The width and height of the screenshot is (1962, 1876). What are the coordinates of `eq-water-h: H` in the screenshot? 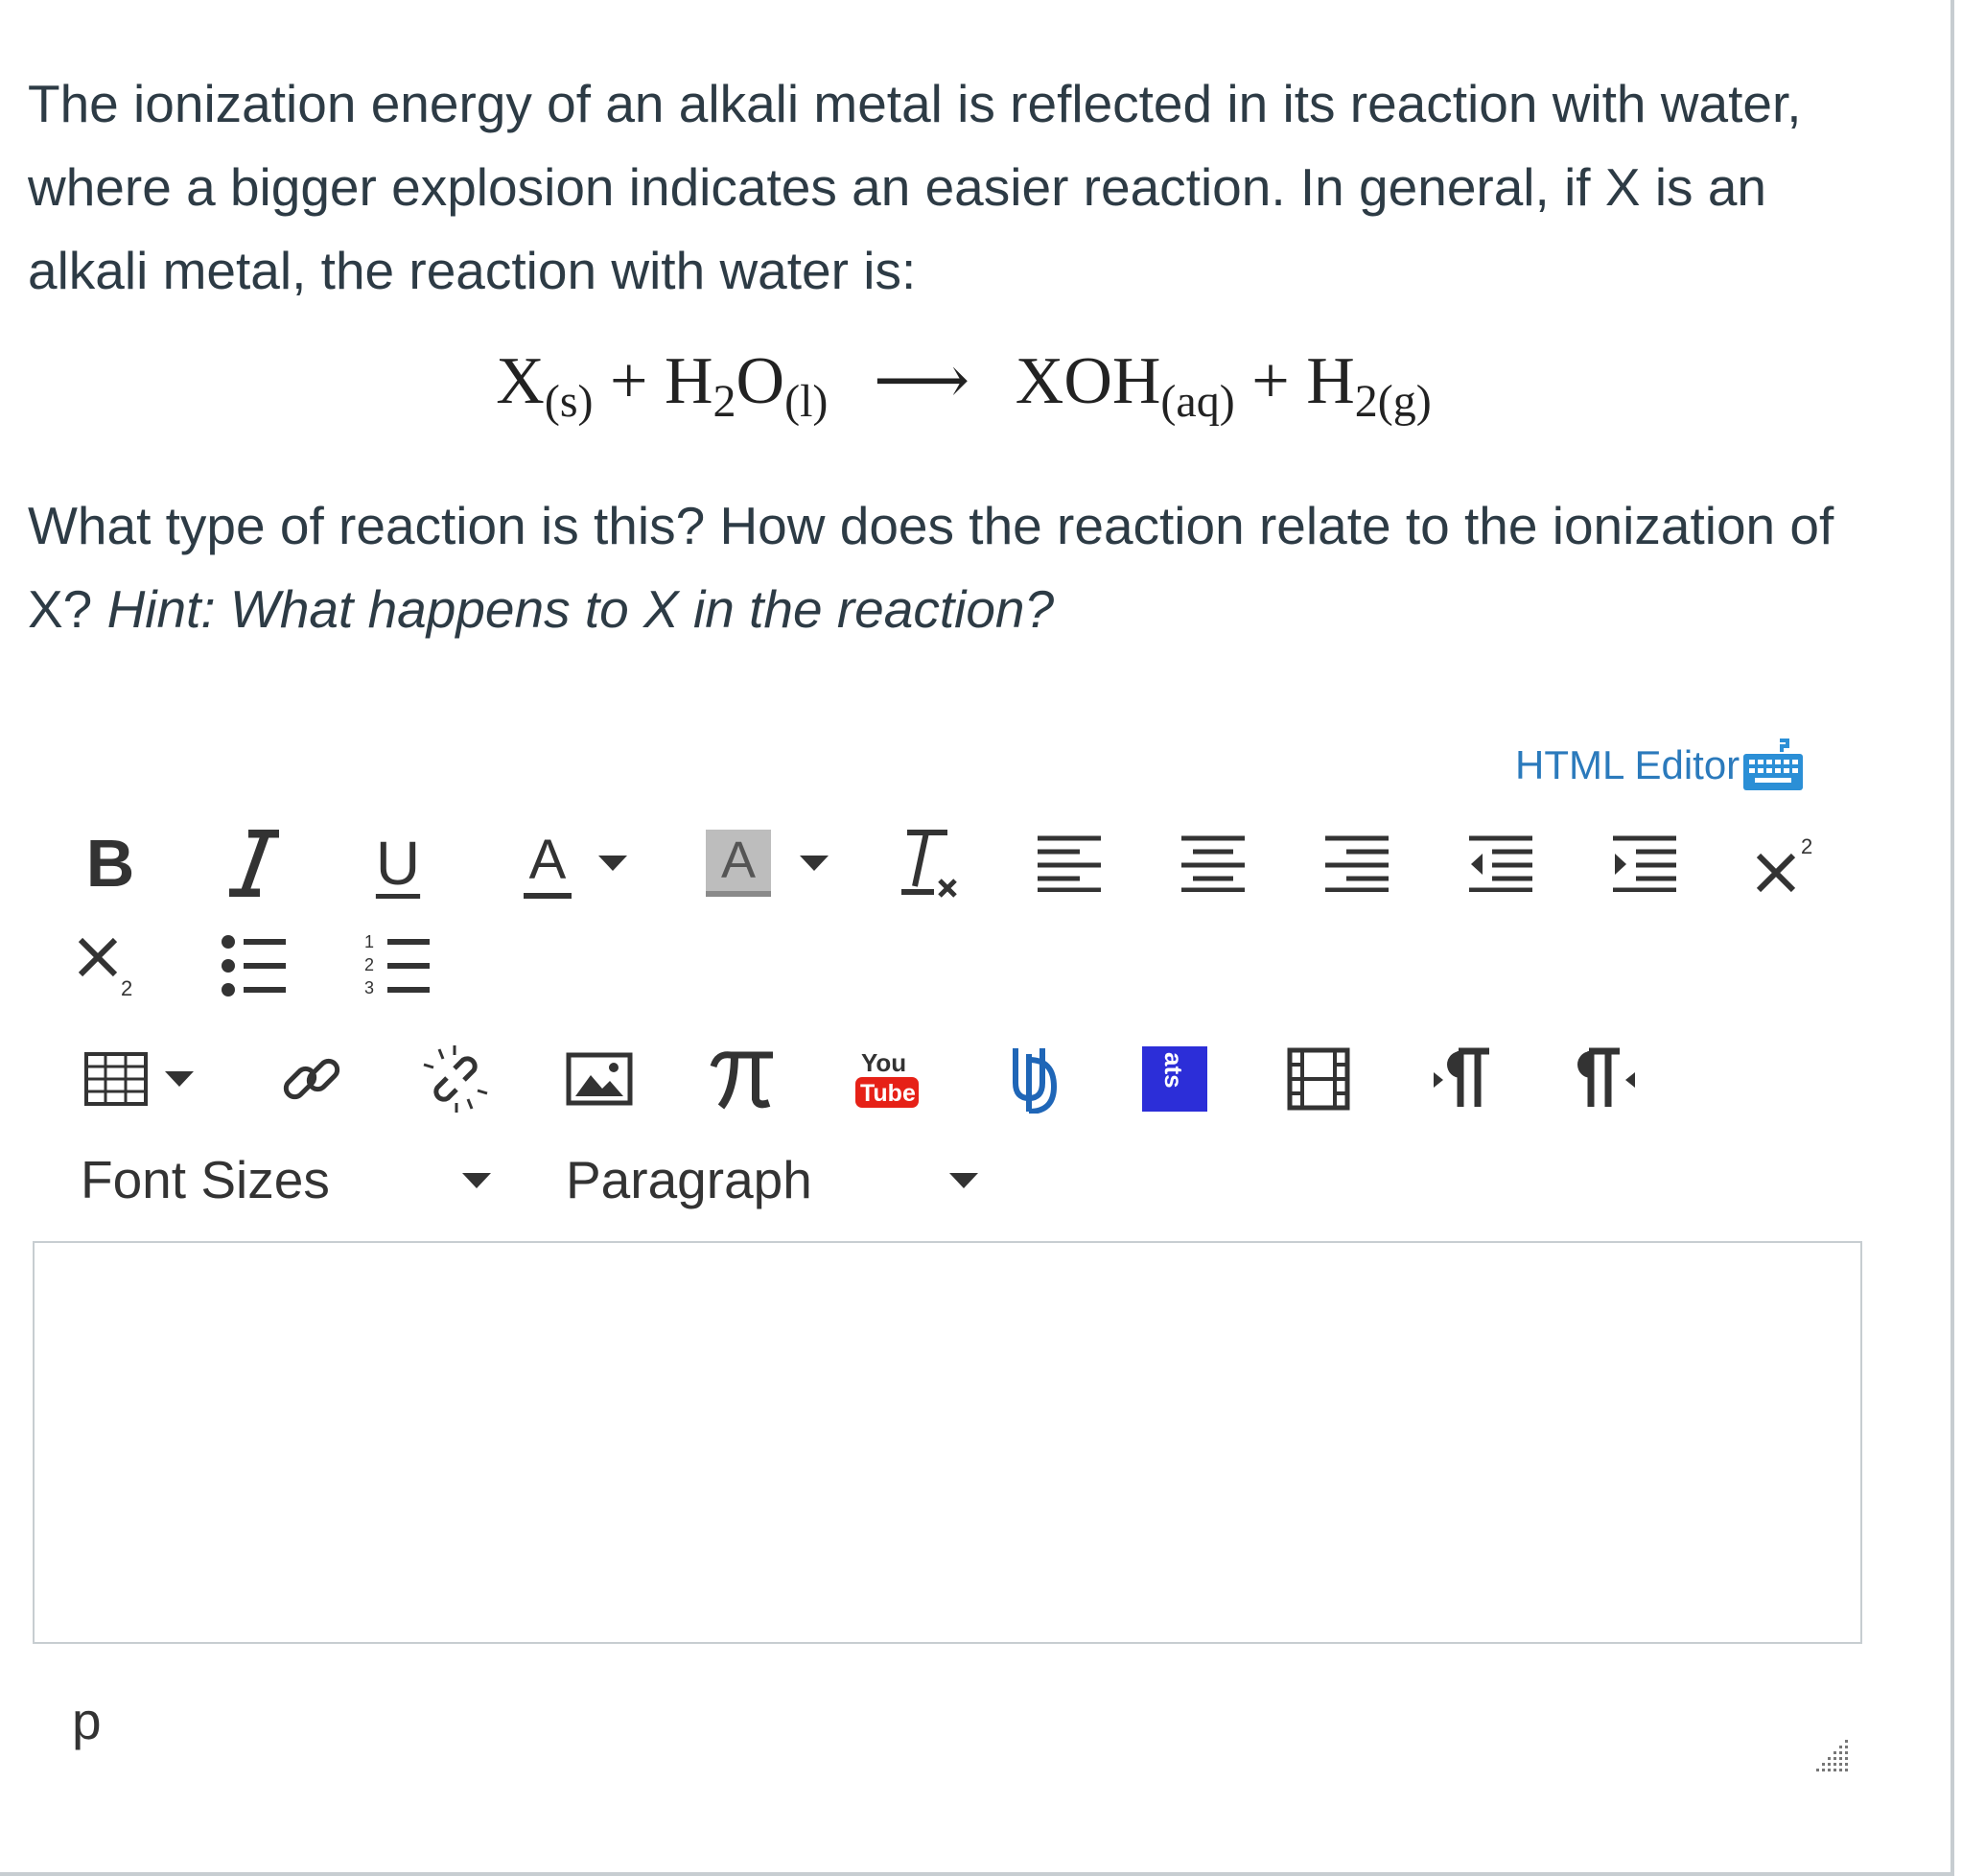 It's located at (688, 381).